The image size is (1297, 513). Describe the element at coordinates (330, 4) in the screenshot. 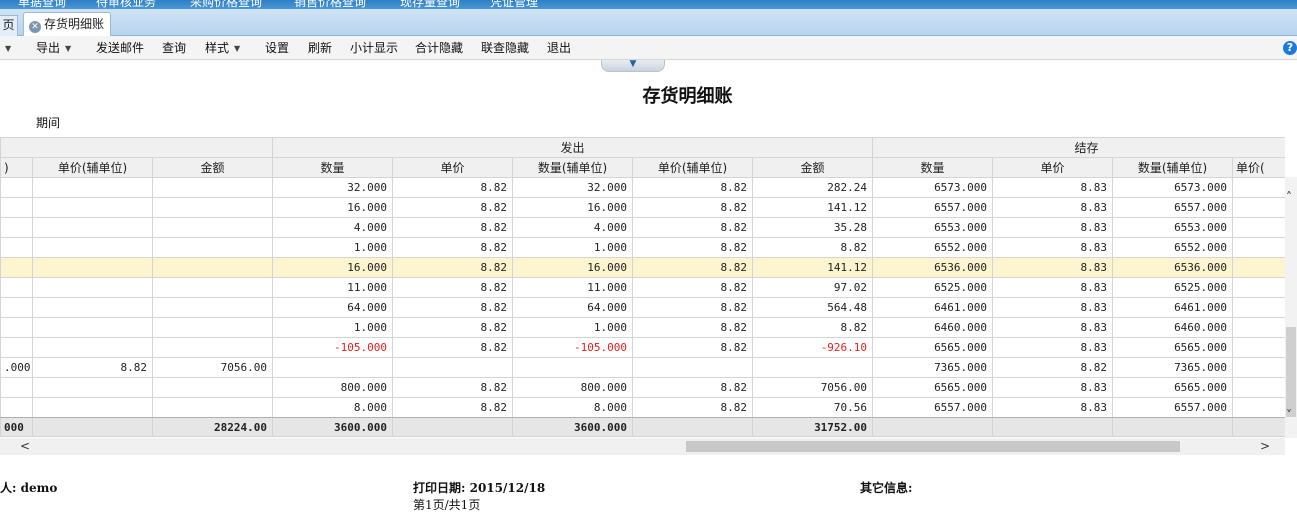

I see `menu-item-sales-price-query: 销售价格查询` at that location.